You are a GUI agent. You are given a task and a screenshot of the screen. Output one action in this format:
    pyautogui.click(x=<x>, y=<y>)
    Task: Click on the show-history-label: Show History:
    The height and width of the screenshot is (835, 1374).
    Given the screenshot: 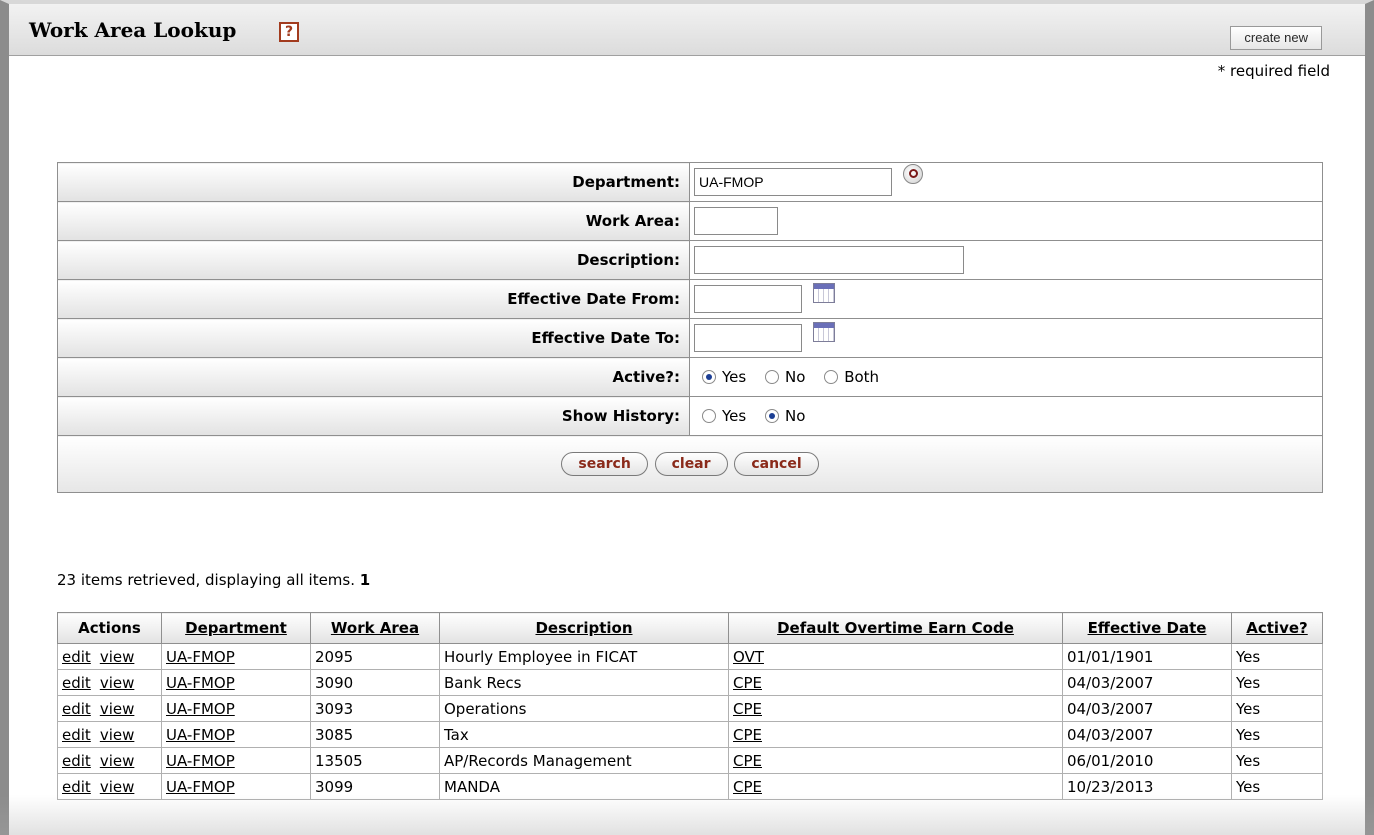 What is the action you would take?
    pyautogui.click(x=373, y=416)
    